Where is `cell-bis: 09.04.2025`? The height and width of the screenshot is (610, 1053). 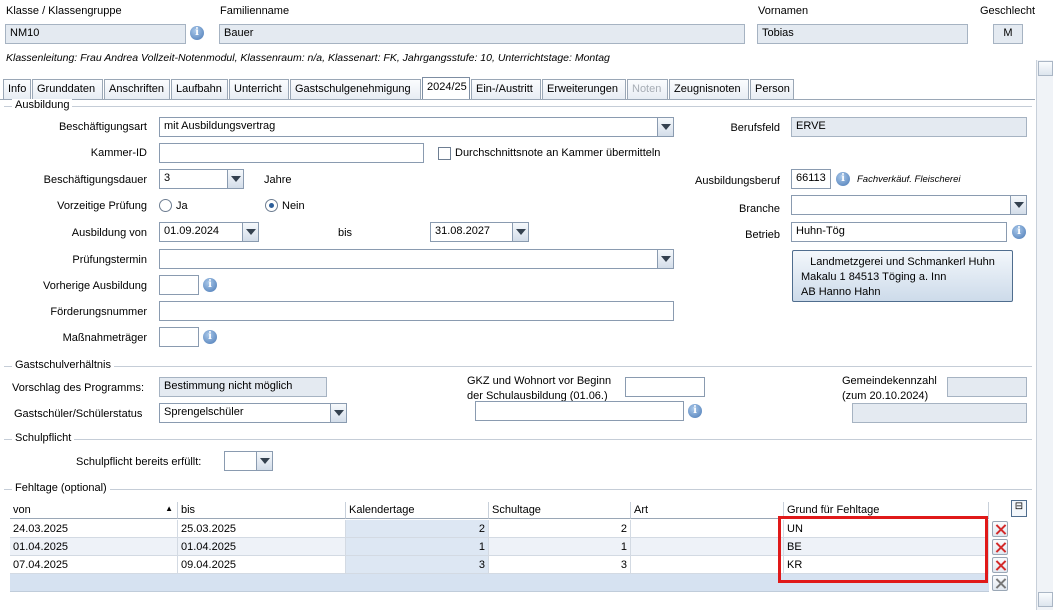
cell-bis: 09.04.2025 is located at coordinates (262, 565).